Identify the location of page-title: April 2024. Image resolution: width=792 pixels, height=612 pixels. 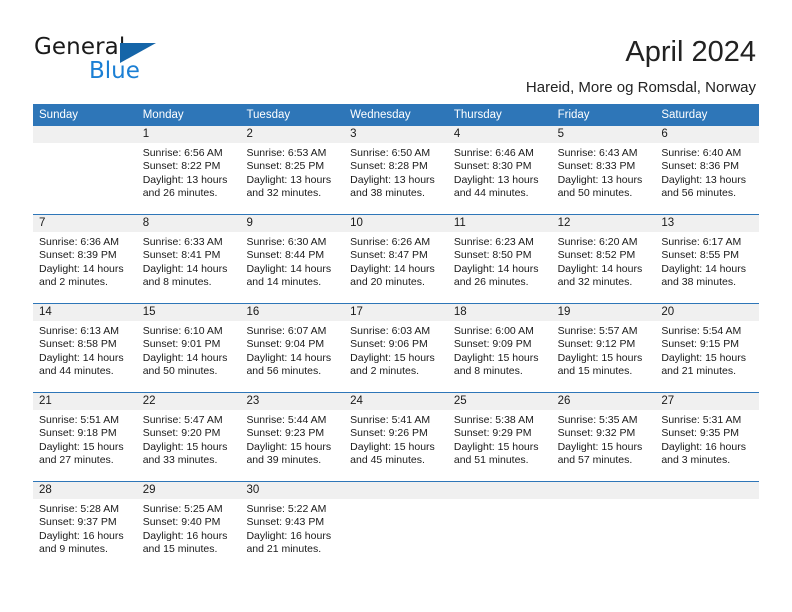
(690, 52).